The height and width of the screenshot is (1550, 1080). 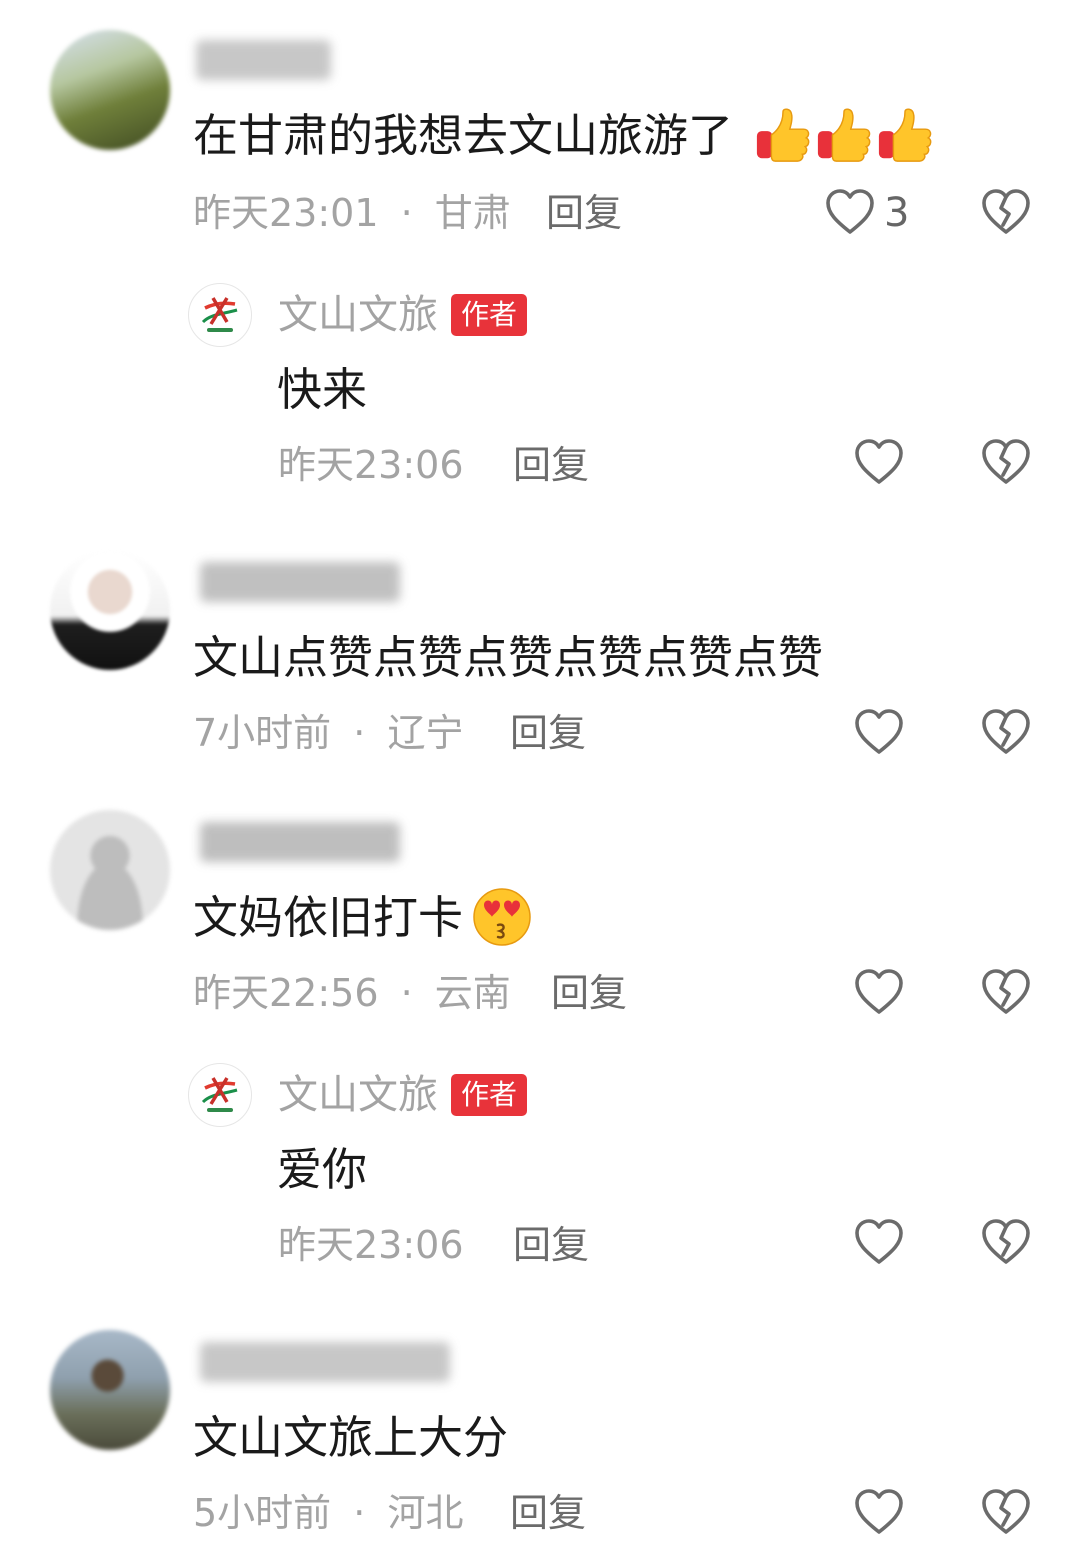 What do you see at coordinates (472, 993) in the screenshot?
I see `comment-location: 云南` at bounding box center [472, 993].